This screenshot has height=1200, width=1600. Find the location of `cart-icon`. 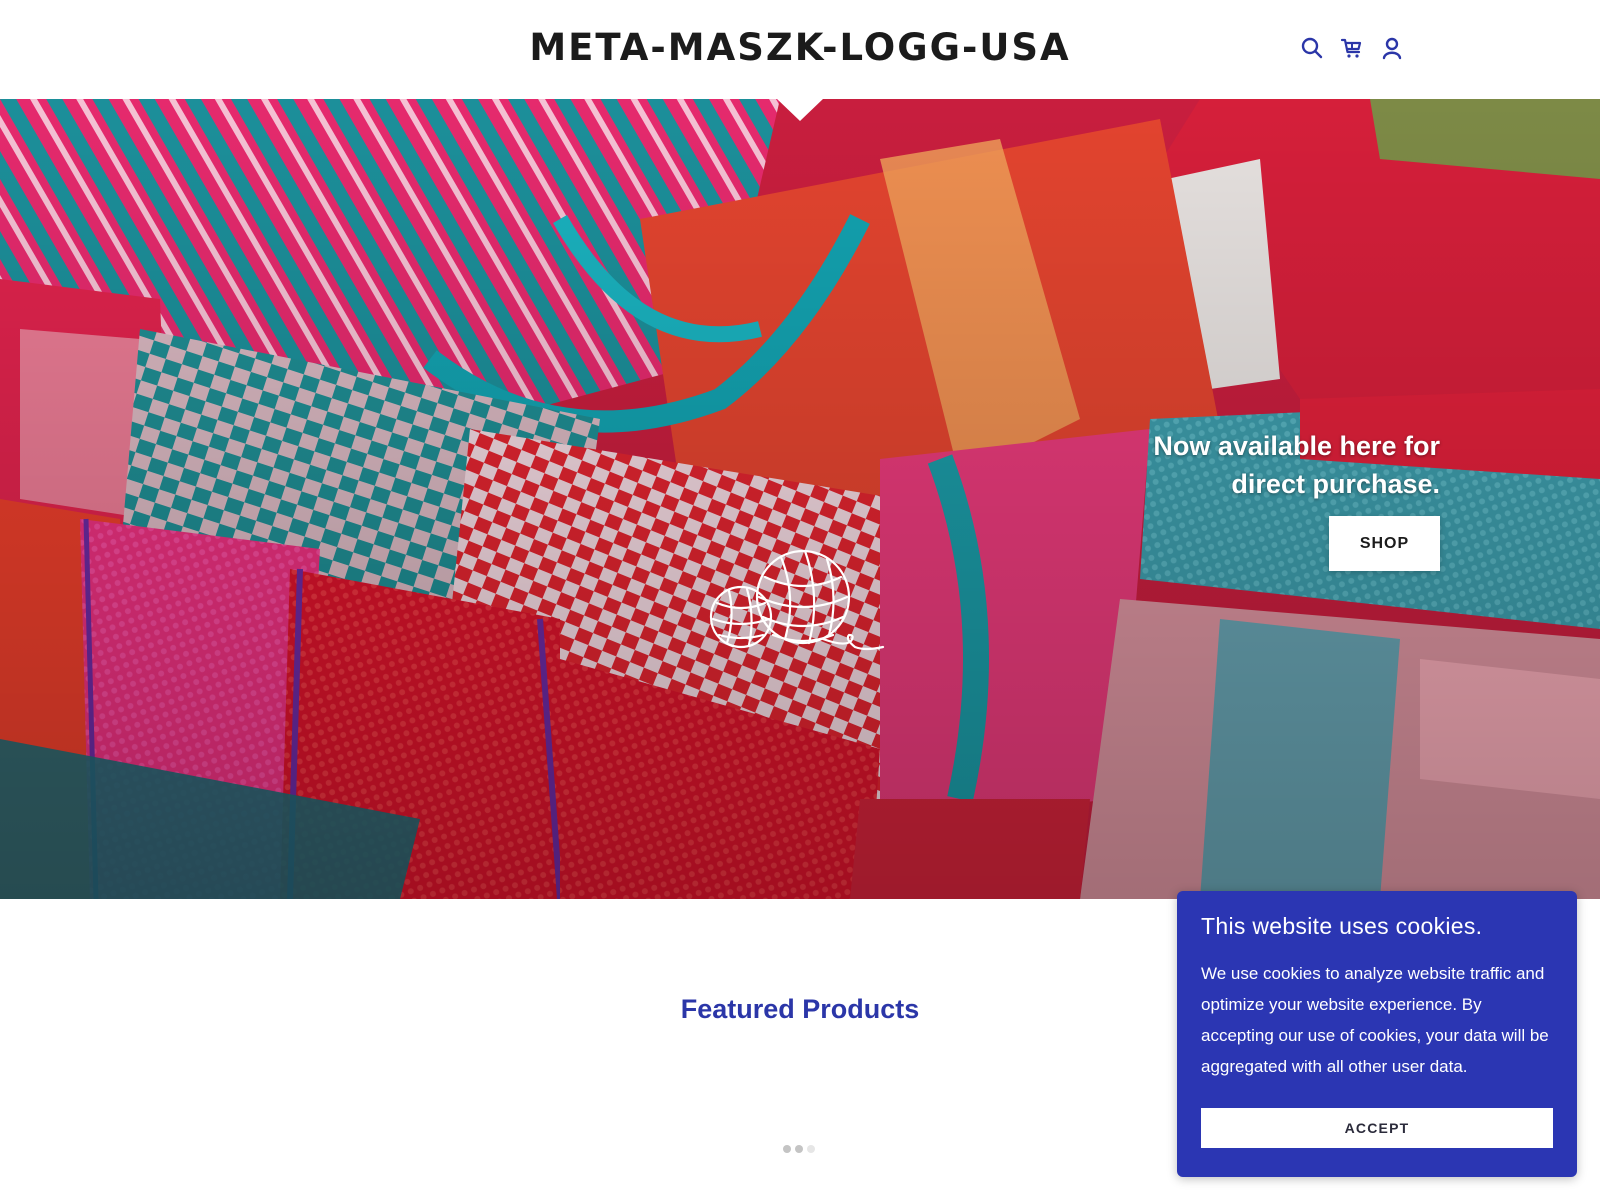

cart-icon is located at coordinates (1352, 48).